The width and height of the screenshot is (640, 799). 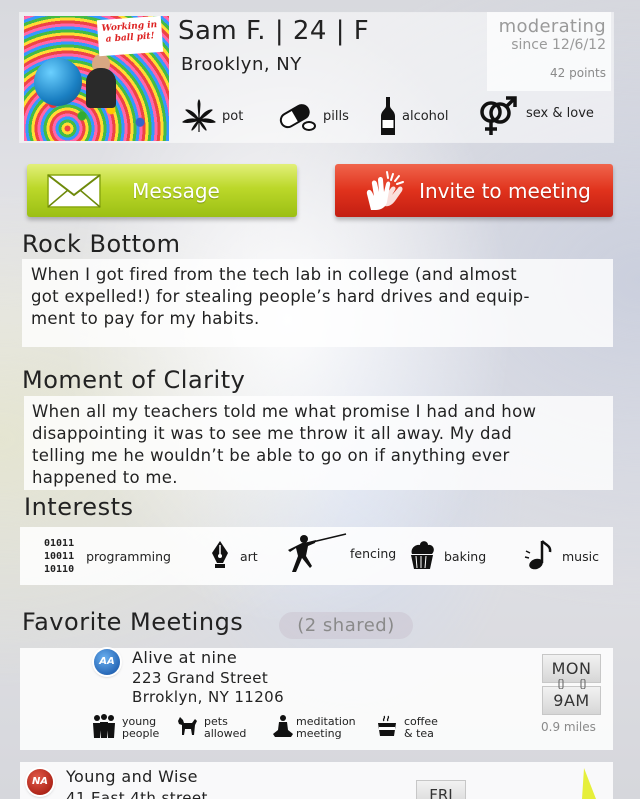 What do you see at coordinates (539, 556) in the screenshot?
I see `music-note-icon` at bounding box center [539, 556].